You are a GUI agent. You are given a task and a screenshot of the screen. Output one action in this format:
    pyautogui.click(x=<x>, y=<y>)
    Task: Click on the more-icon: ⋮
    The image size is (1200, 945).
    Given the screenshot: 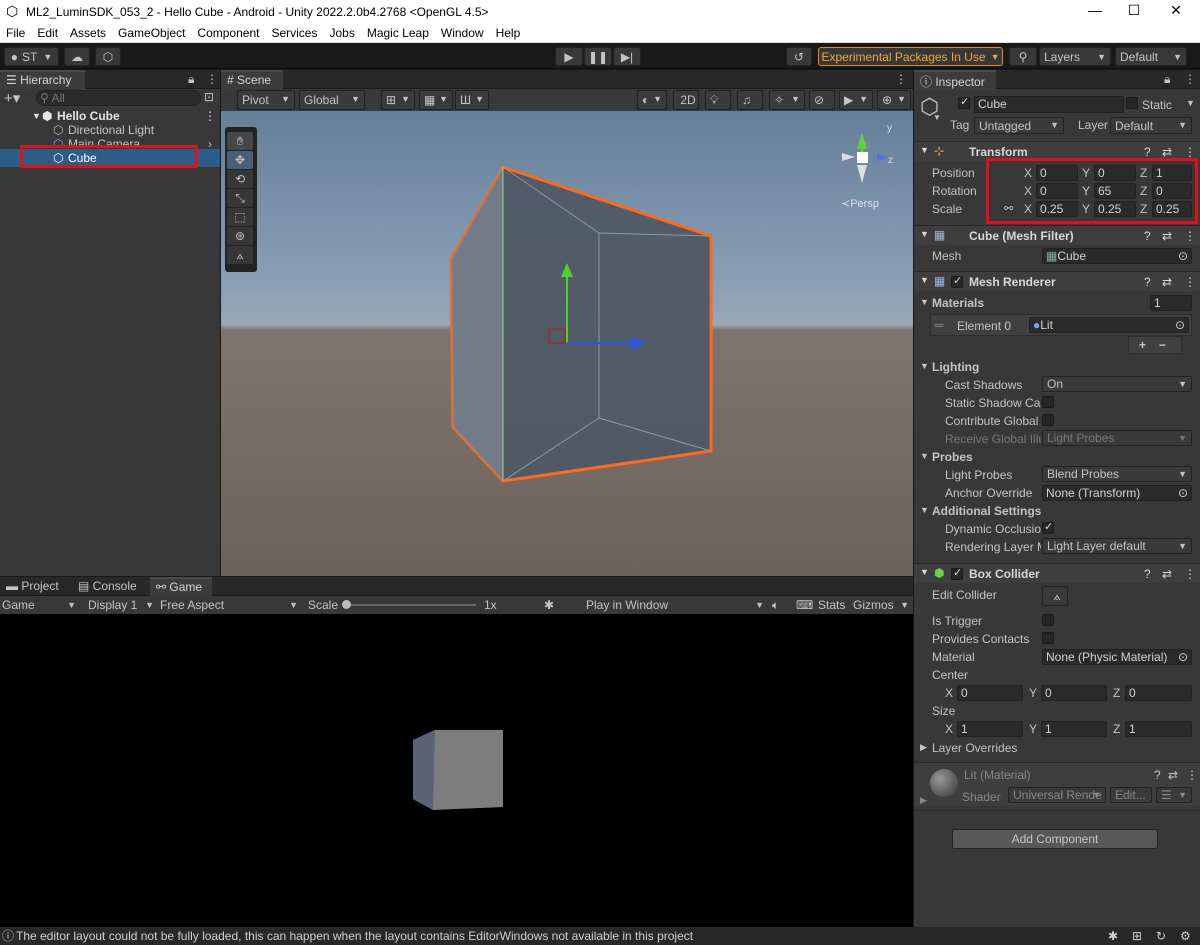 What is the action you would take?
    pyautogui.click(x=901, y=79)
    